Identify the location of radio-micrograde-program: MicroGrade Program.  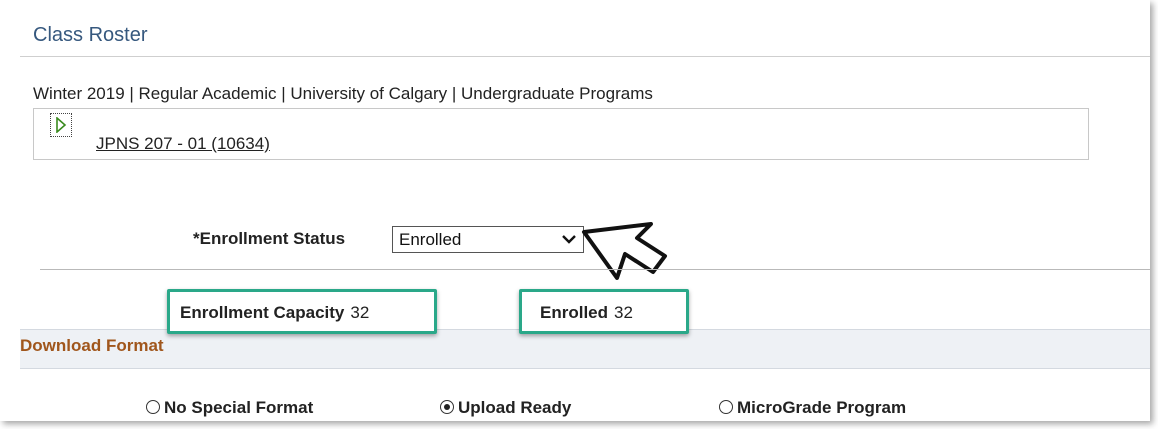
(812, 408).